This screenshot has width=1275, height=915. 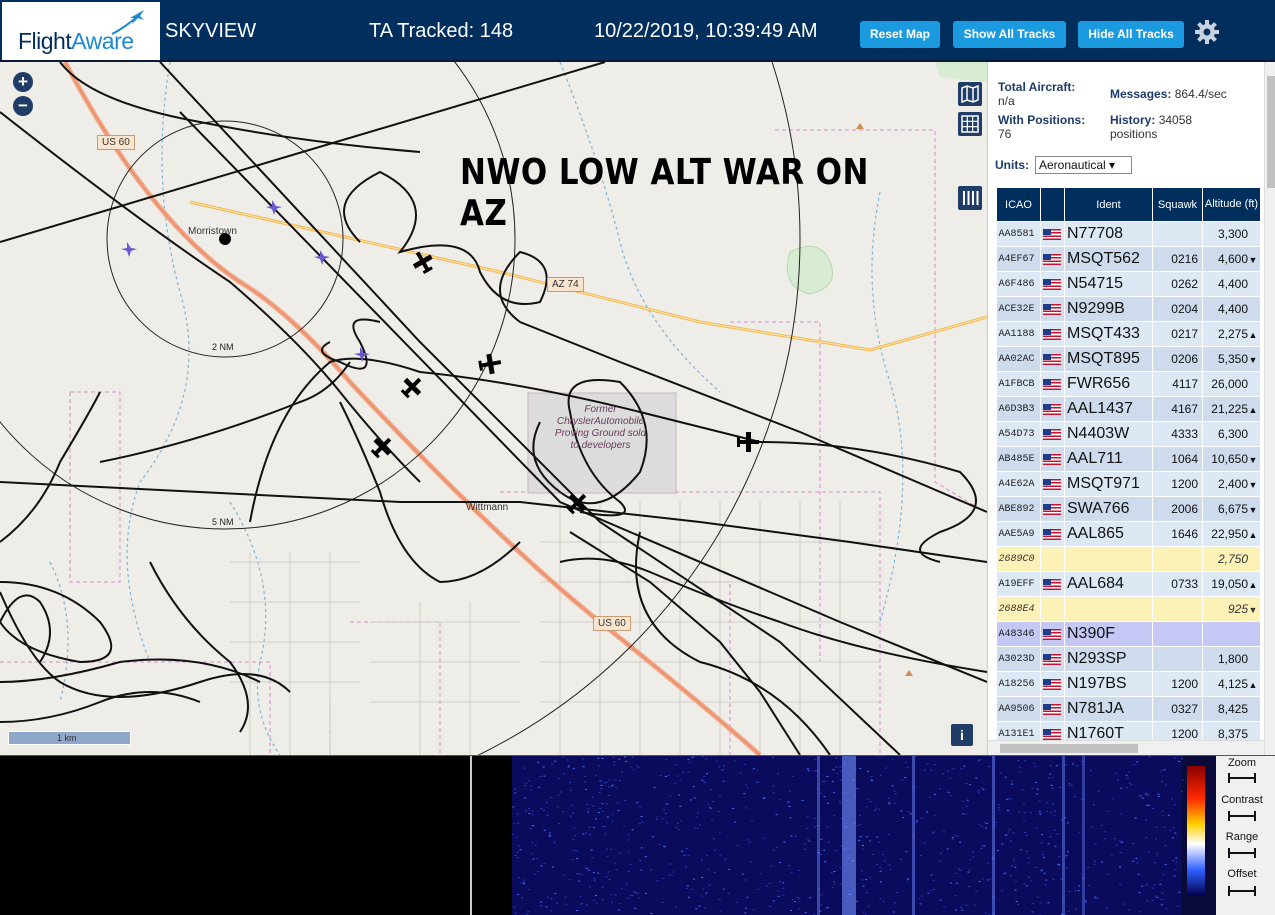 I want to click on flightaware-logo: FlightAware, so click(x=81, y=31).